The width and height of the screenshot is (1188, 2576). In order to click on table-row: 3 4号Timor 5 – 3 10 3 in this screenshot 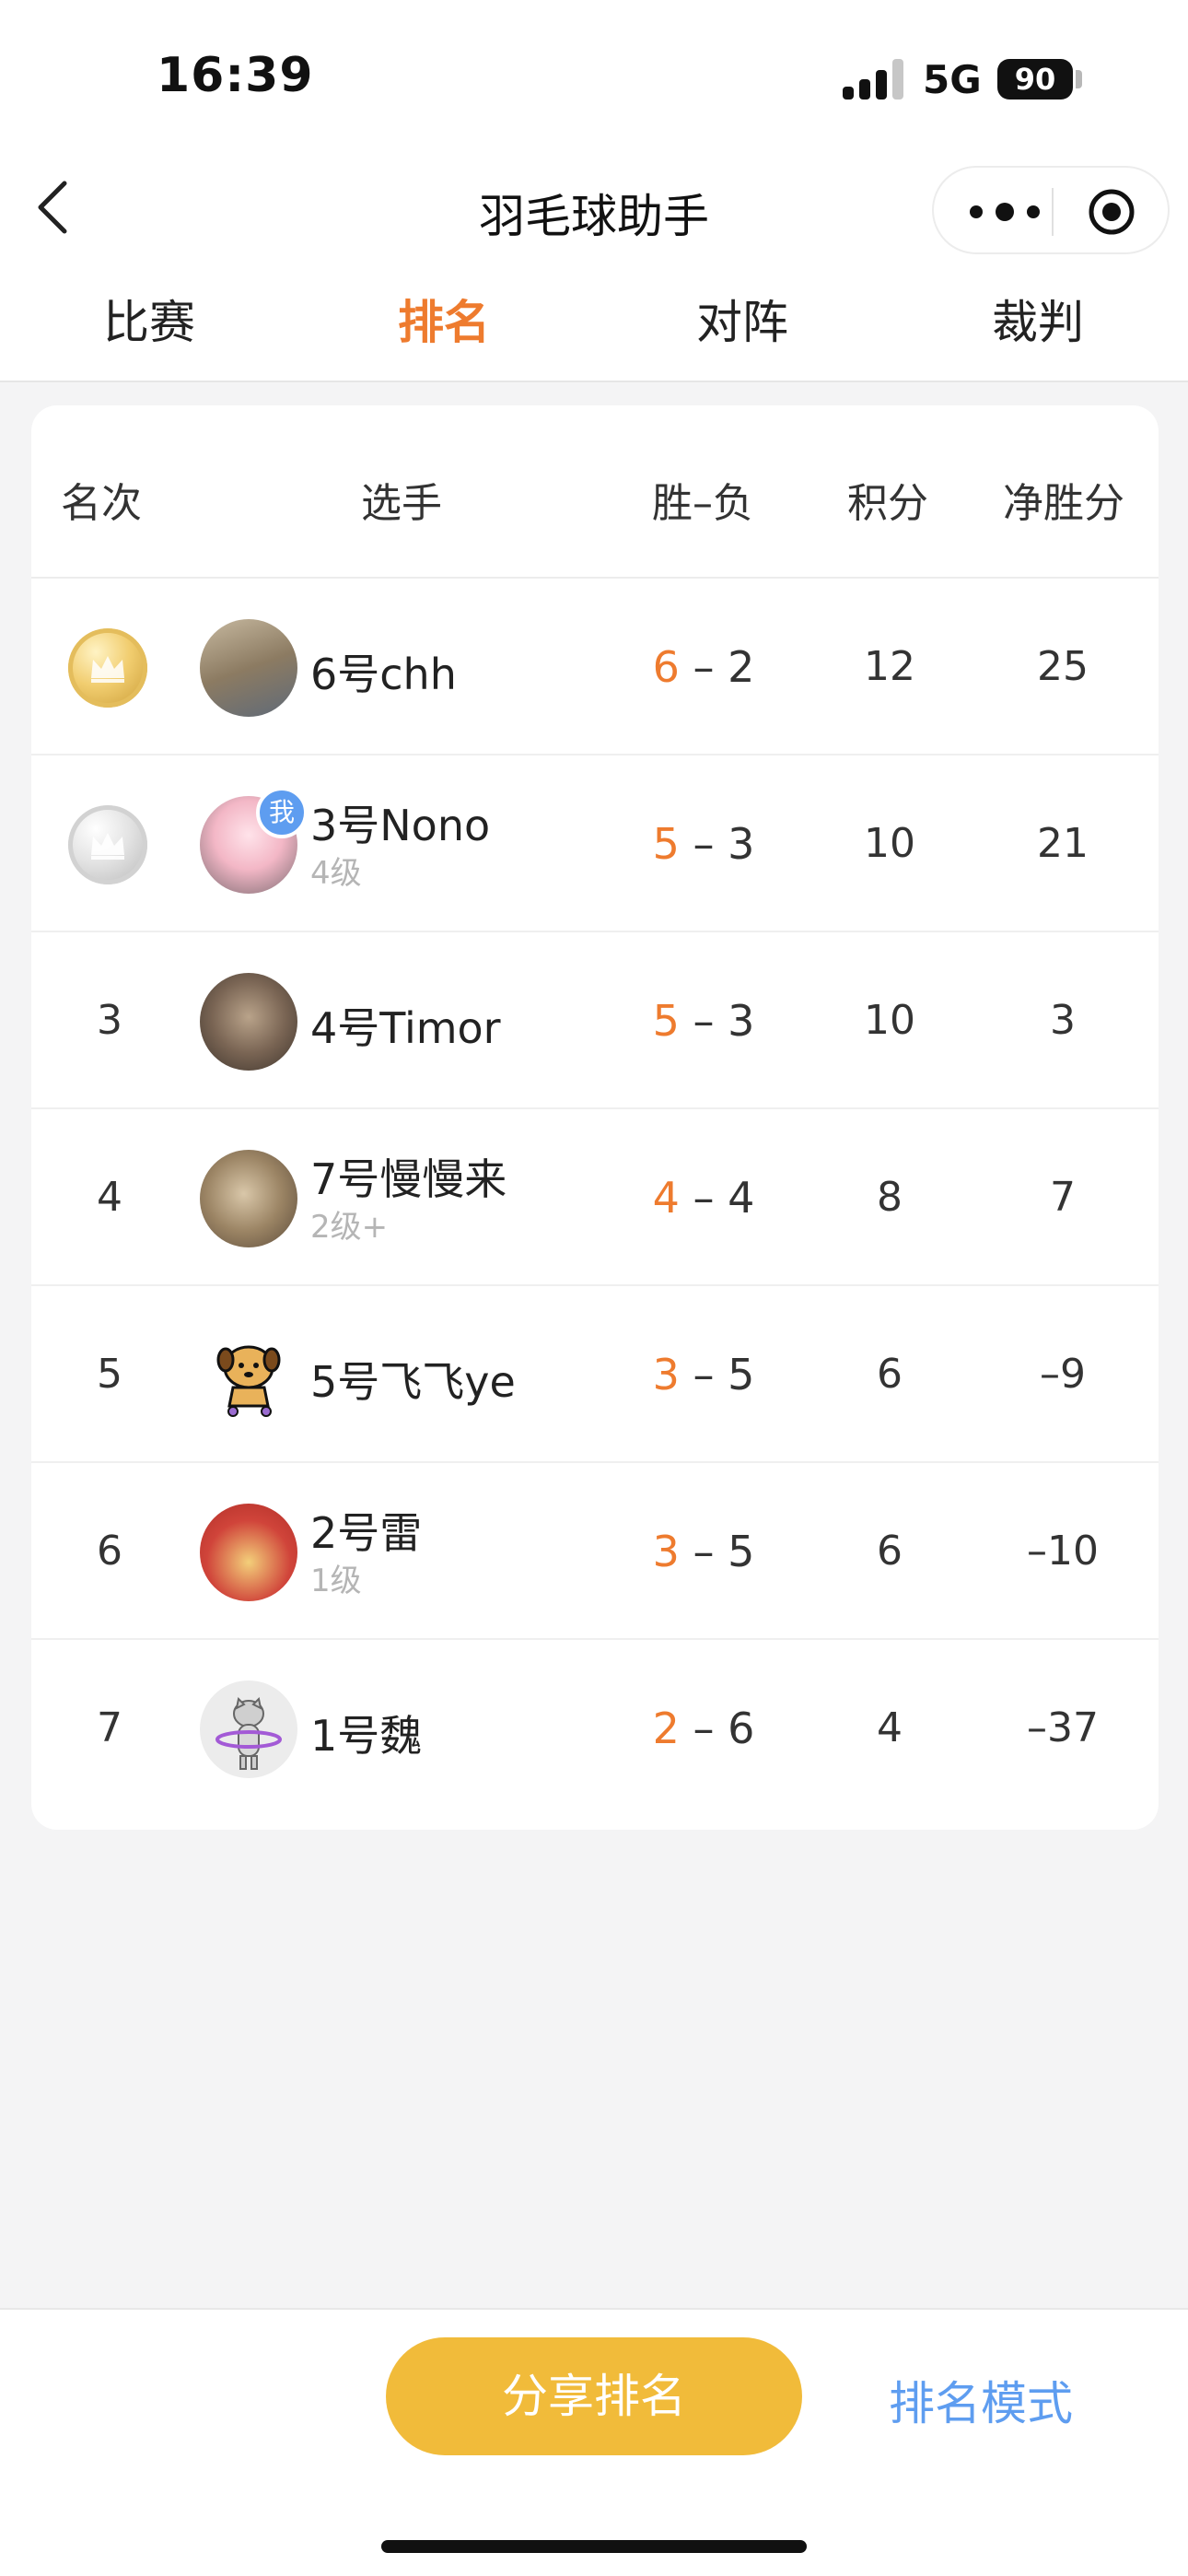, I will do `click(595, 1020)`.